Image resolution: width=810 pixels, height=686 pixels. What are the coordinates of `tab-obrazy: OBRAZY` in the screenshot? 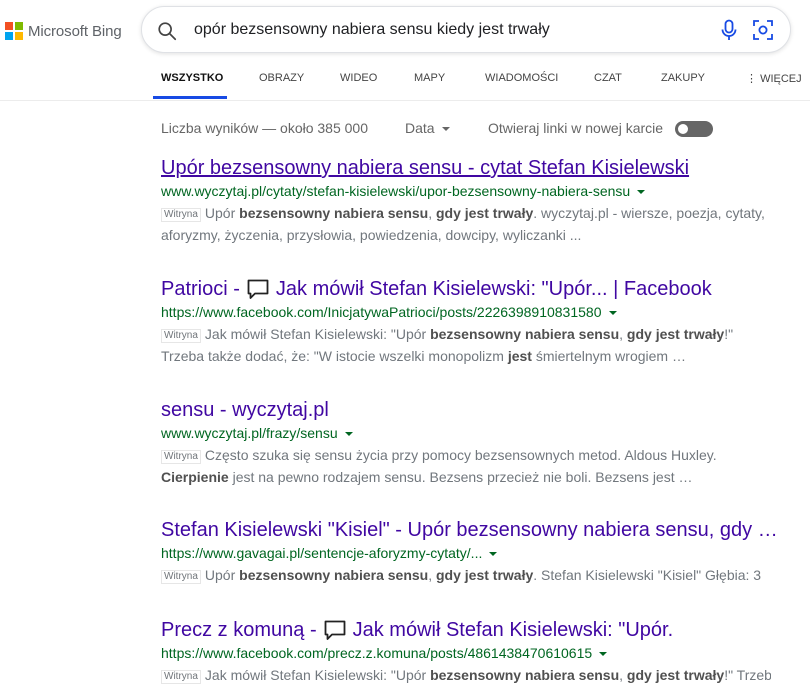 It's located at (281, 78).